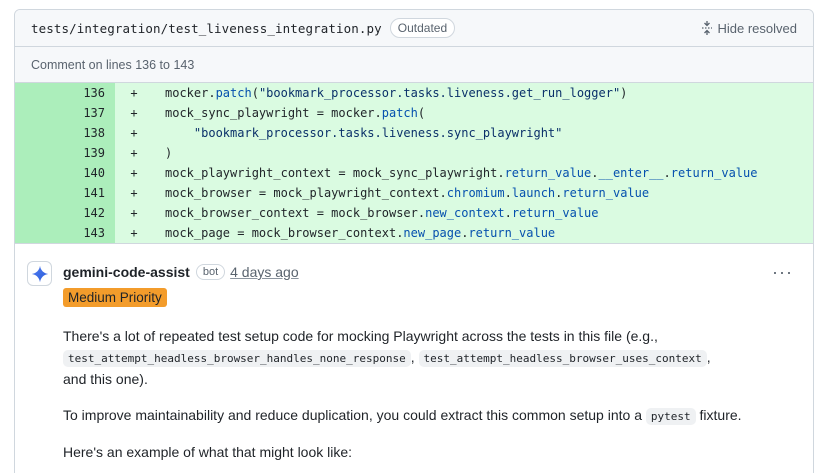 This screenshot has height=473, width=827. I want to click on code-token: mocker., so click(190, 93).